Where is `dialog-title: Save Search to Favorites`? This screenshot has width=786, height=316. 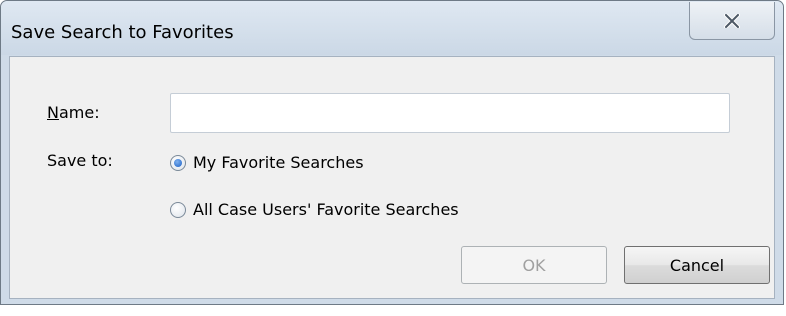
dialog-title: Save Search to Favorites is located at coordinates (122, 32).